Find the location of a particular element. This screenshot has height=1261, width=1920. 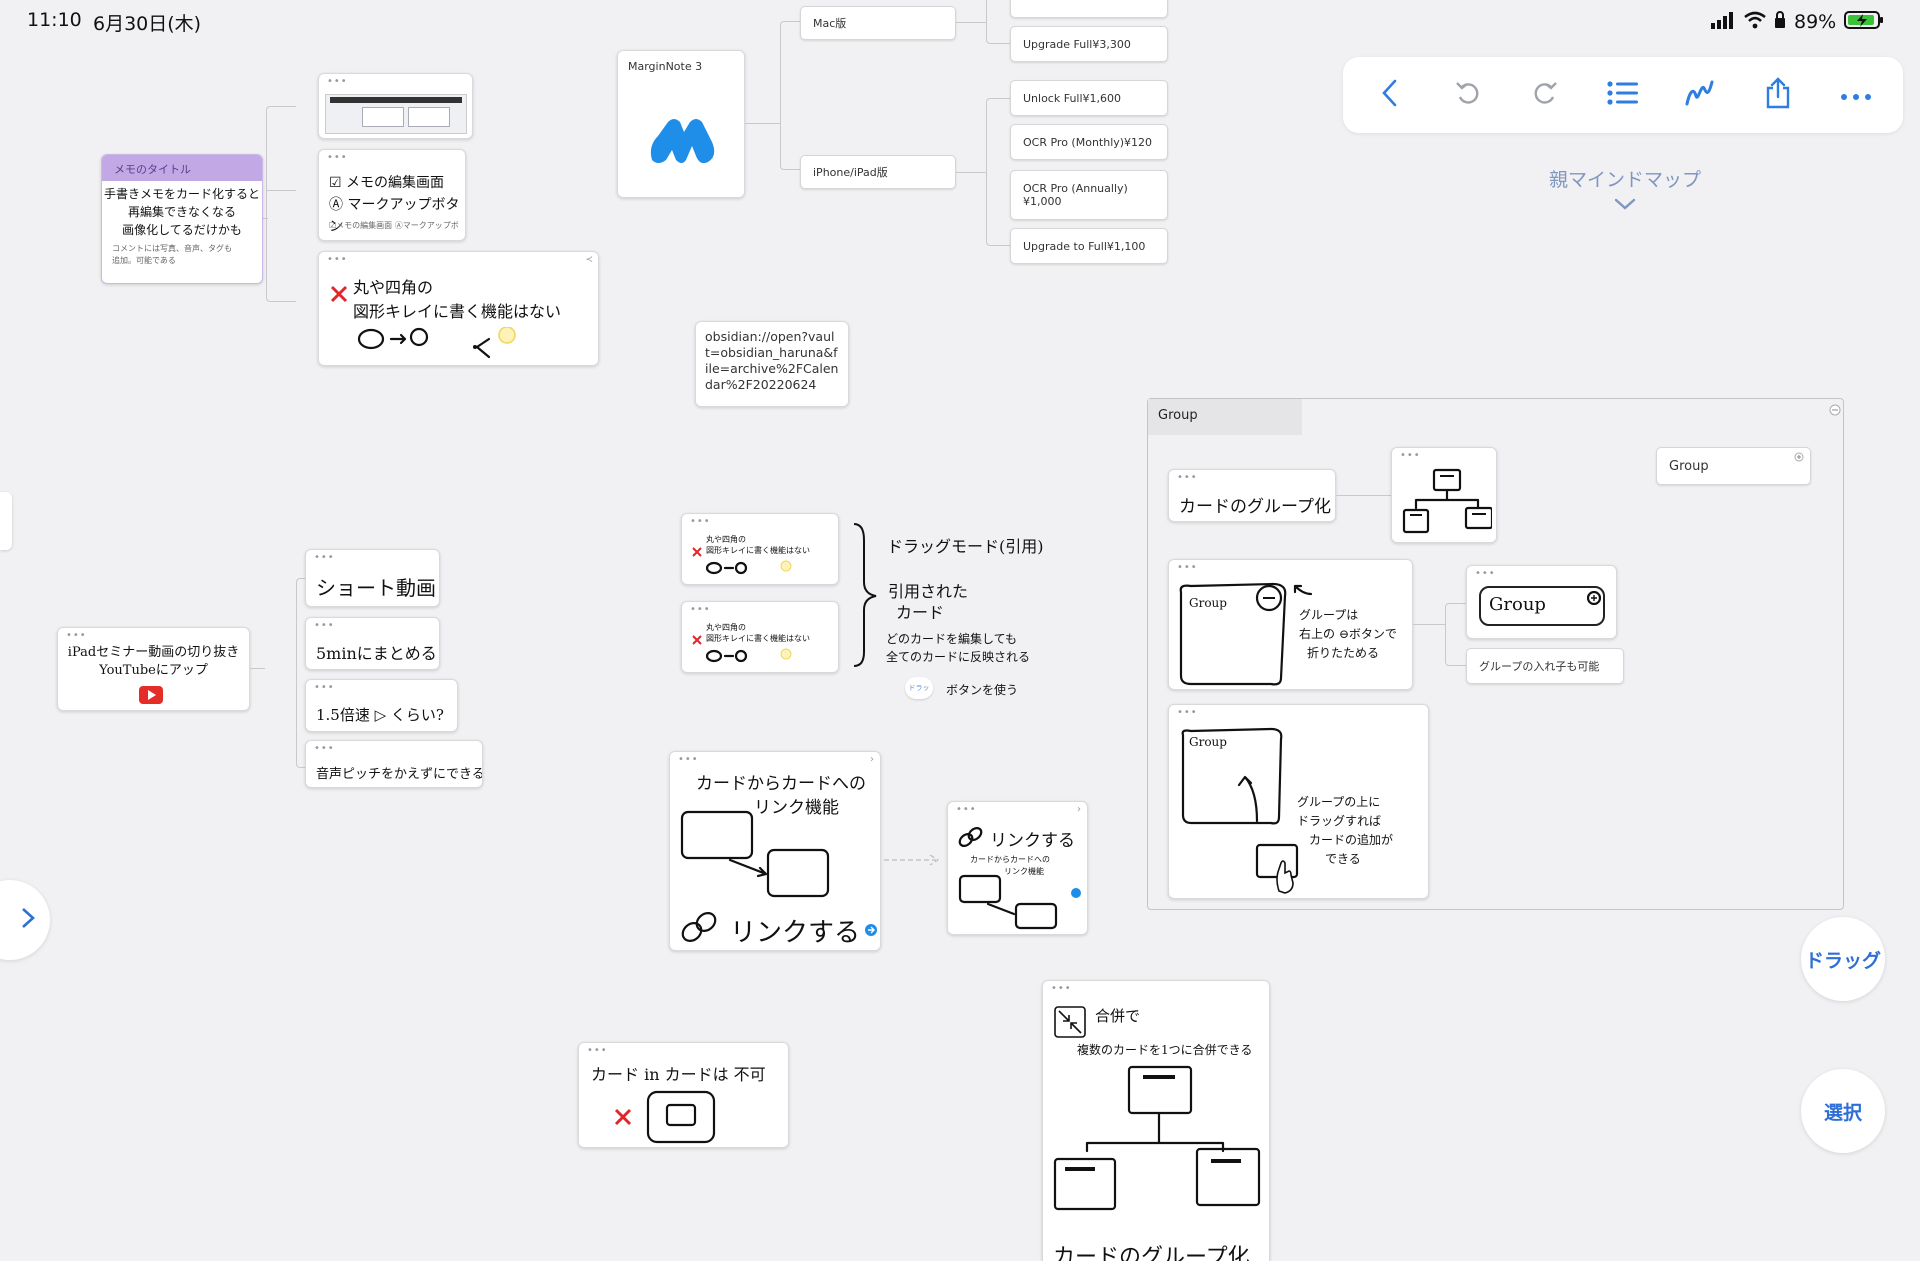

group-title: Group is located at coordinates (1178, 415).